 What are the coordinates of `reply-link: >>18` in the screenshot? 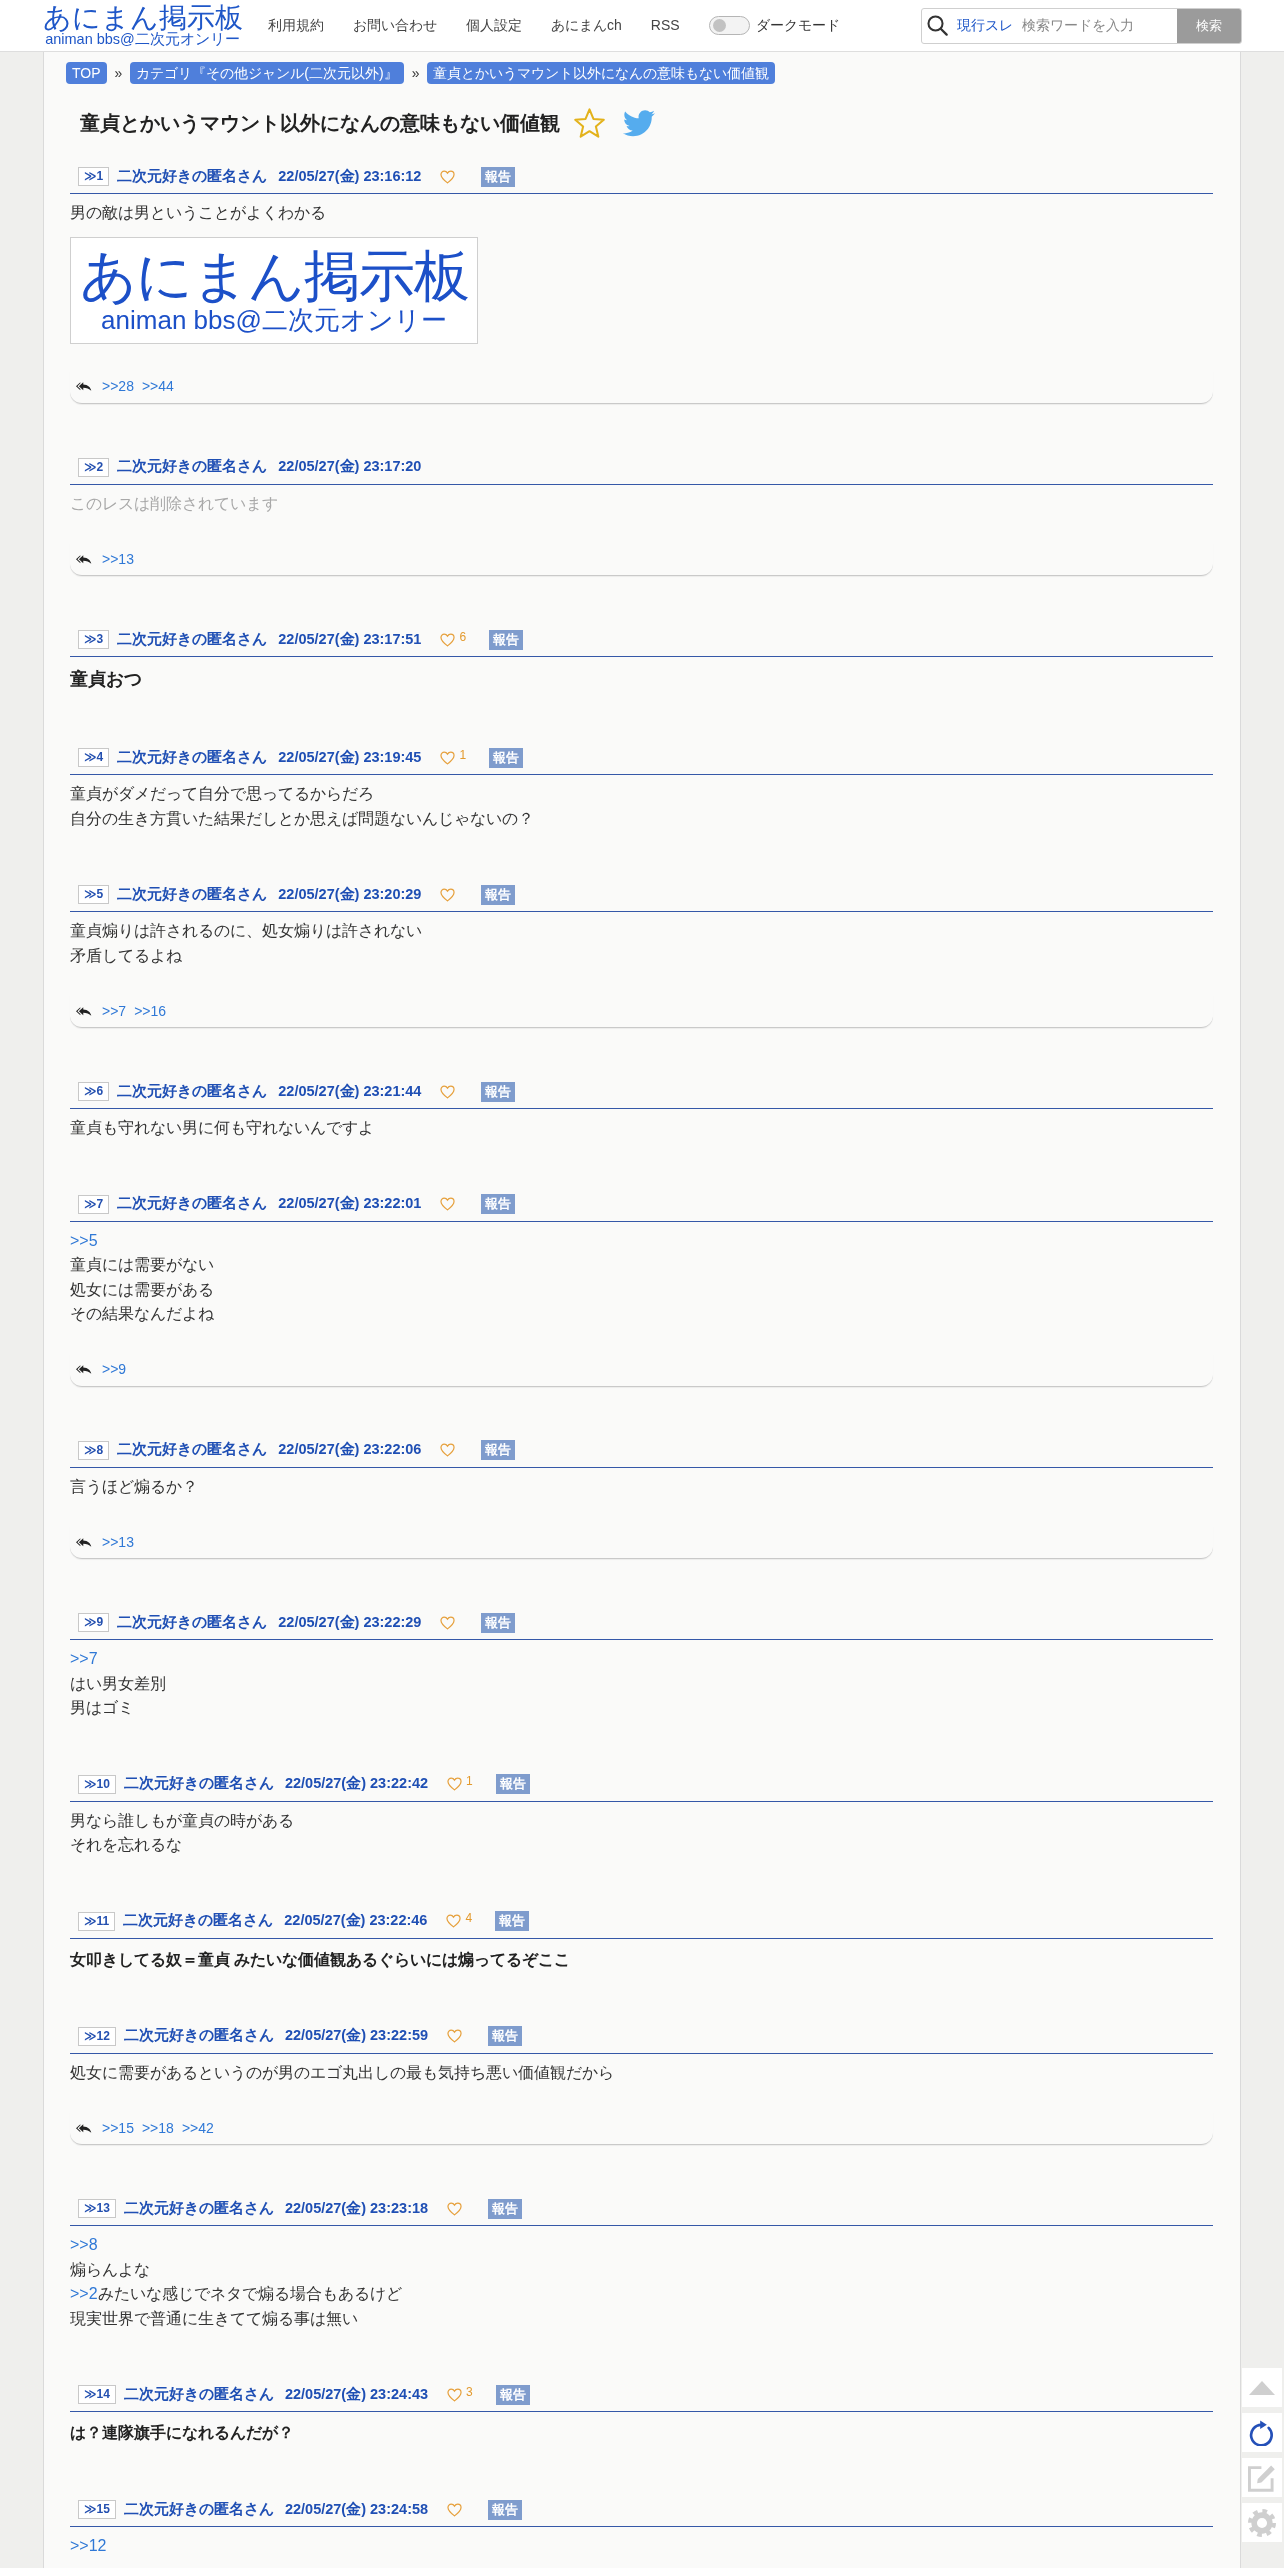 It's located at (157, 2128).